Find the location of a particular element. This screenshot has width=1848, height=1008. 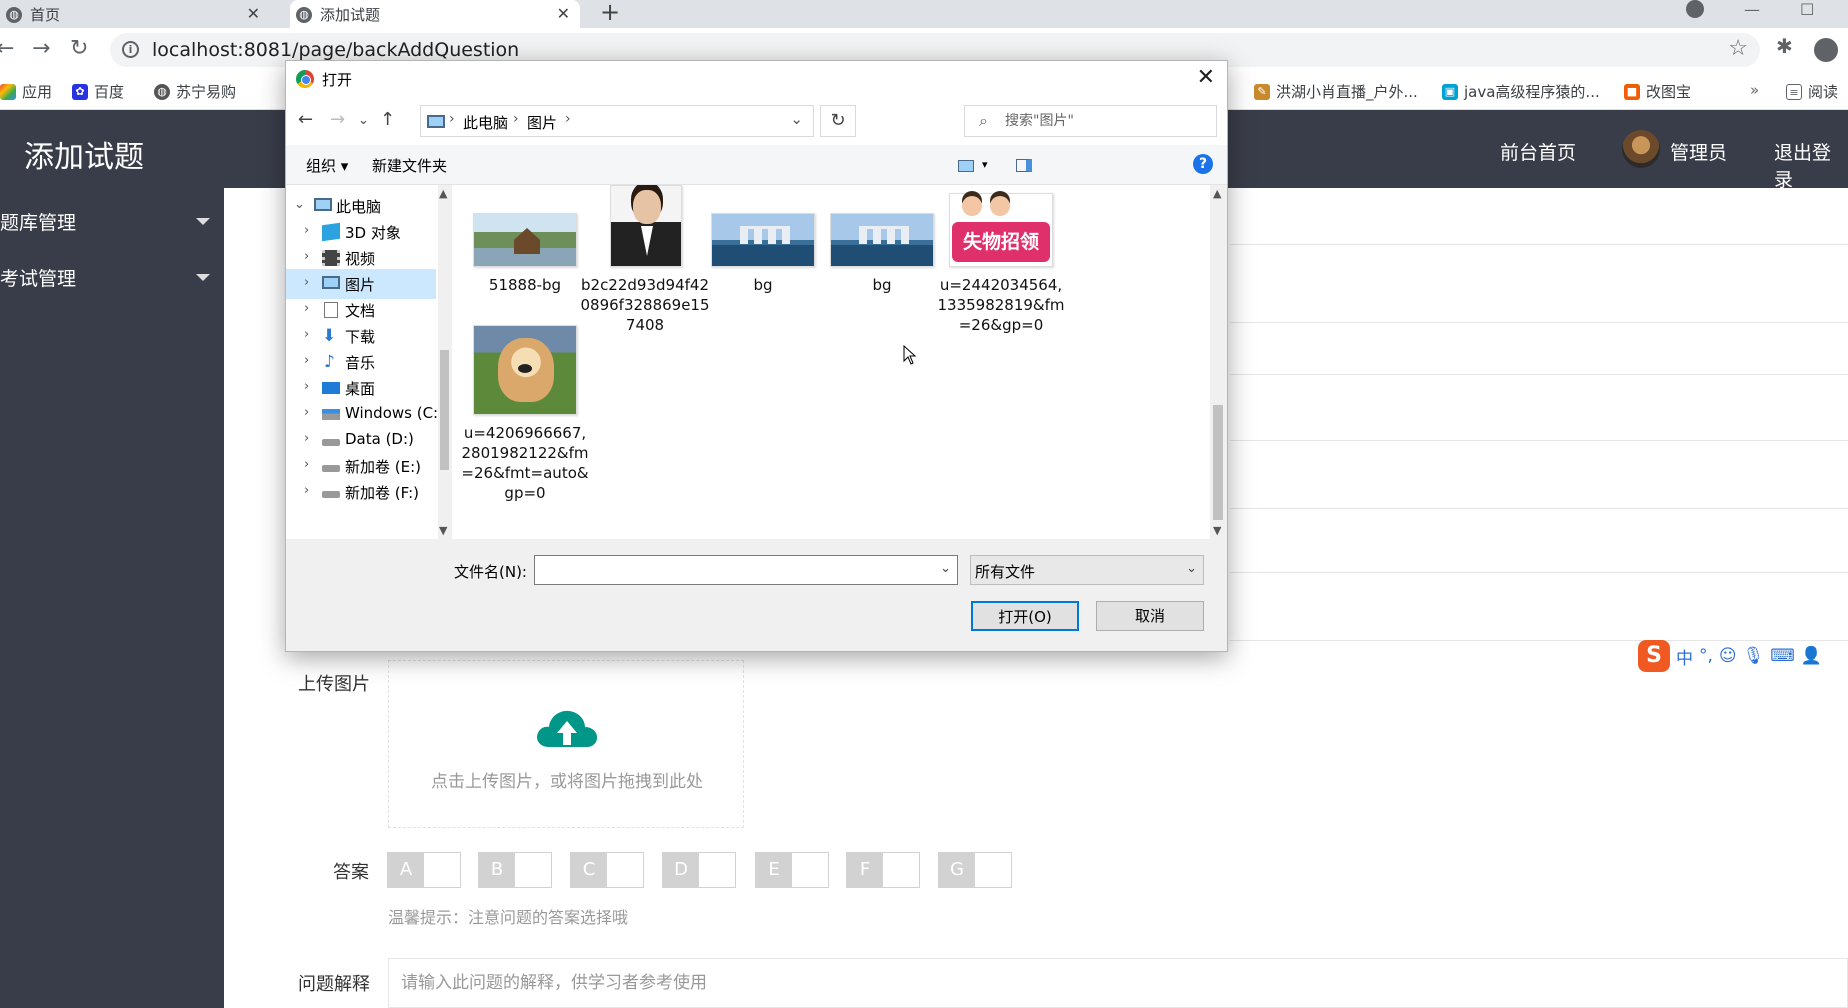

nav-logout: 退出登录 is located at coordinates (1811, 165).